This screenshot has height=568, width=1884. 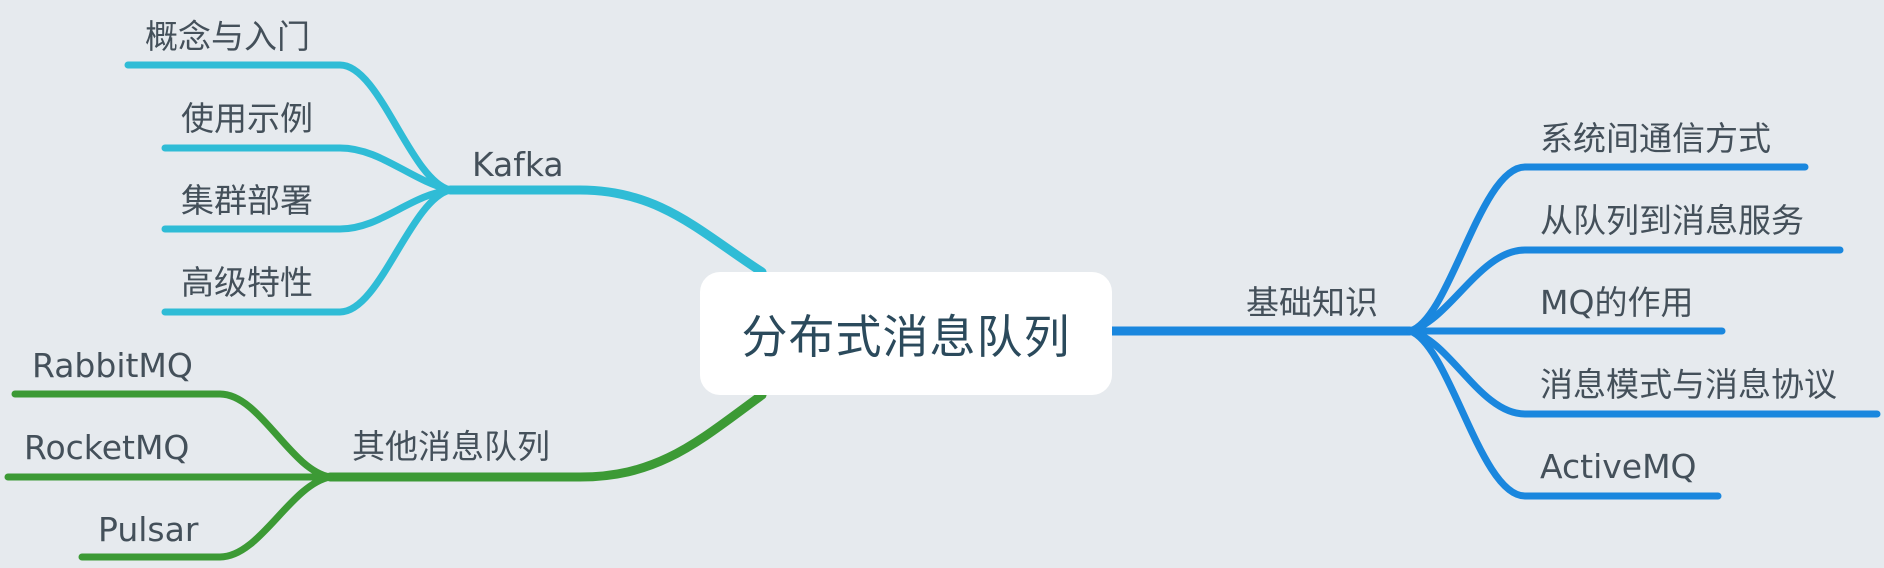 I want to click on node-basics: 基础知识, so click(x=1312, y=302).